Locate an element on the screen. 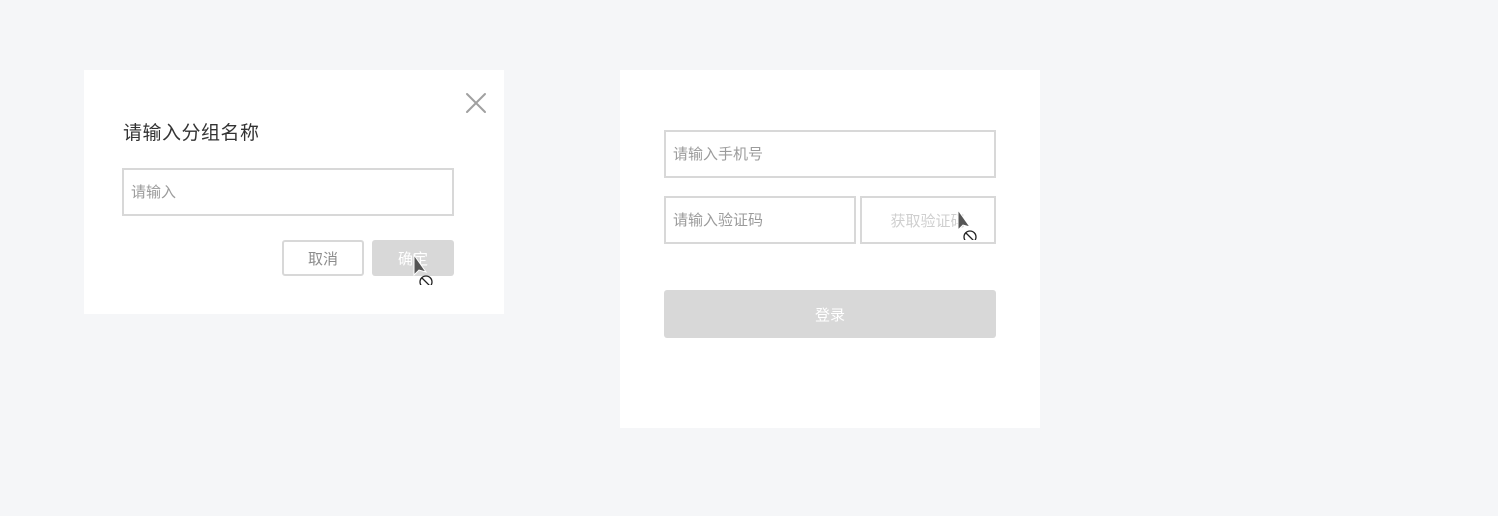 Image resolution: width=1498 pixels, height=516 pixels. phone-field is located at coordinates (830, 154).